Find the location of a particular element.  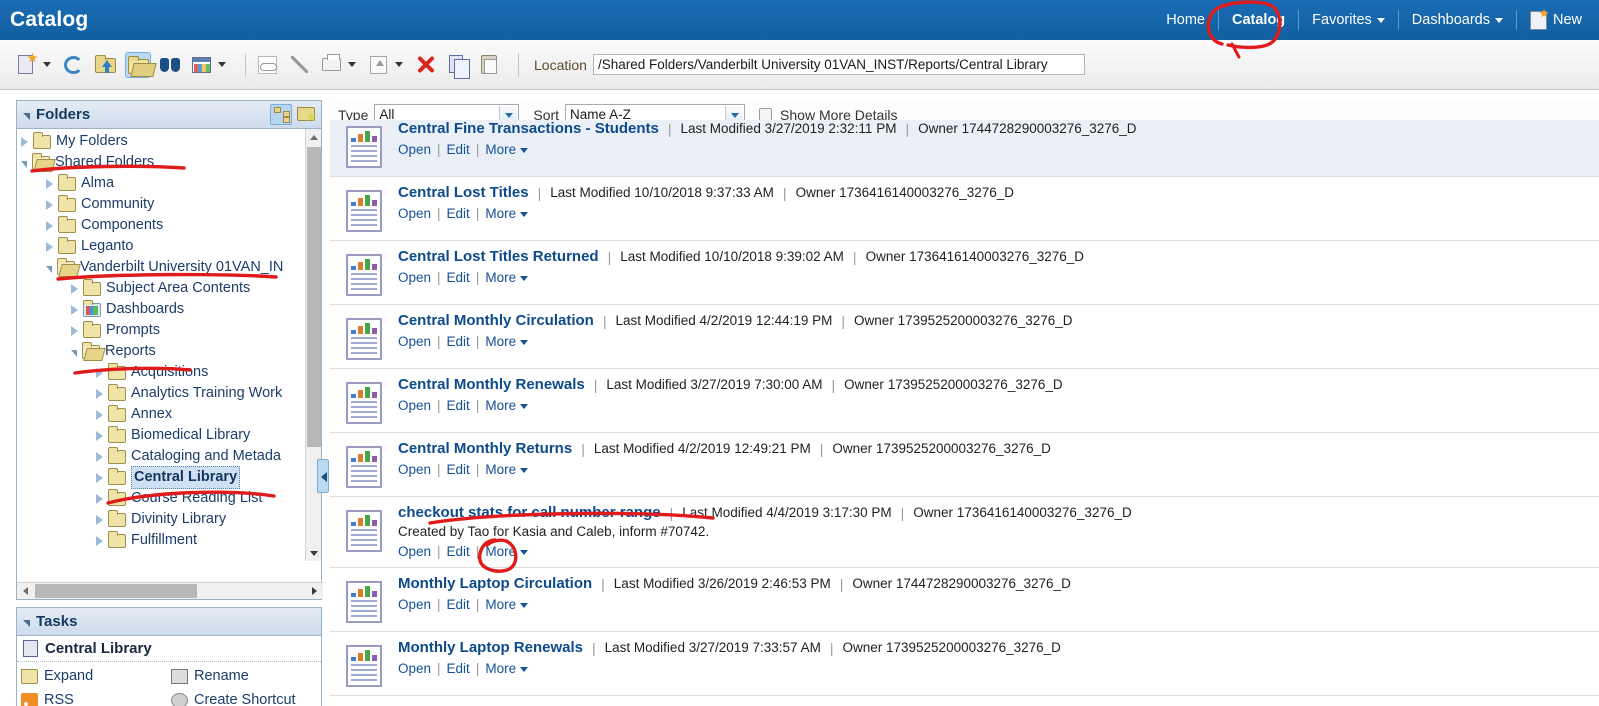

scrollbar-thumb is located at coordinates (314, 297).